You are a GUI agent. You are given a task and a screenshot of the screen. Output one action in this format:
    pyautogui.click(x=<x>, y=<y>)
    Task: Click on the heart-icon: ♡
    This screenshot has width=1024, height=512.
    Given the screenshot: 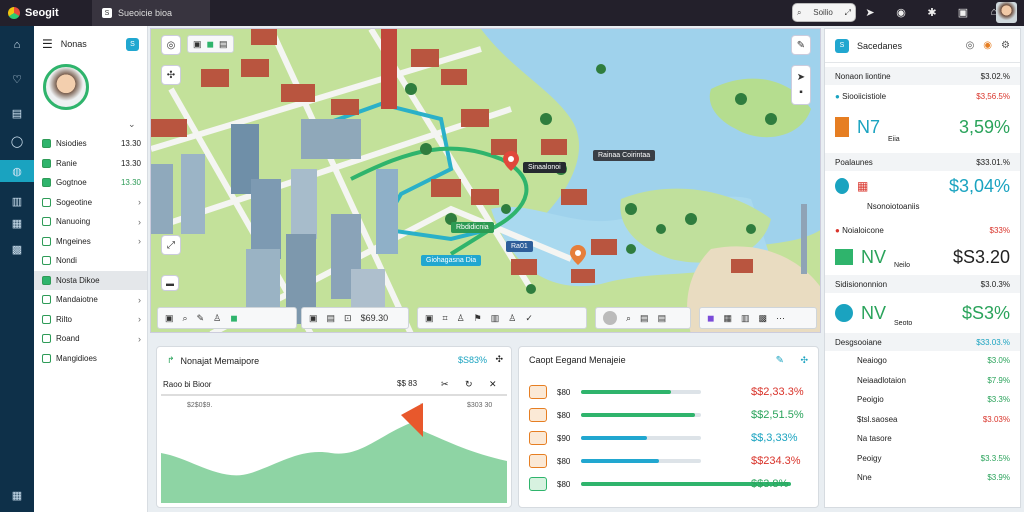 What is the action you would take?
    pyautogui.click(x=17, y=79)
    